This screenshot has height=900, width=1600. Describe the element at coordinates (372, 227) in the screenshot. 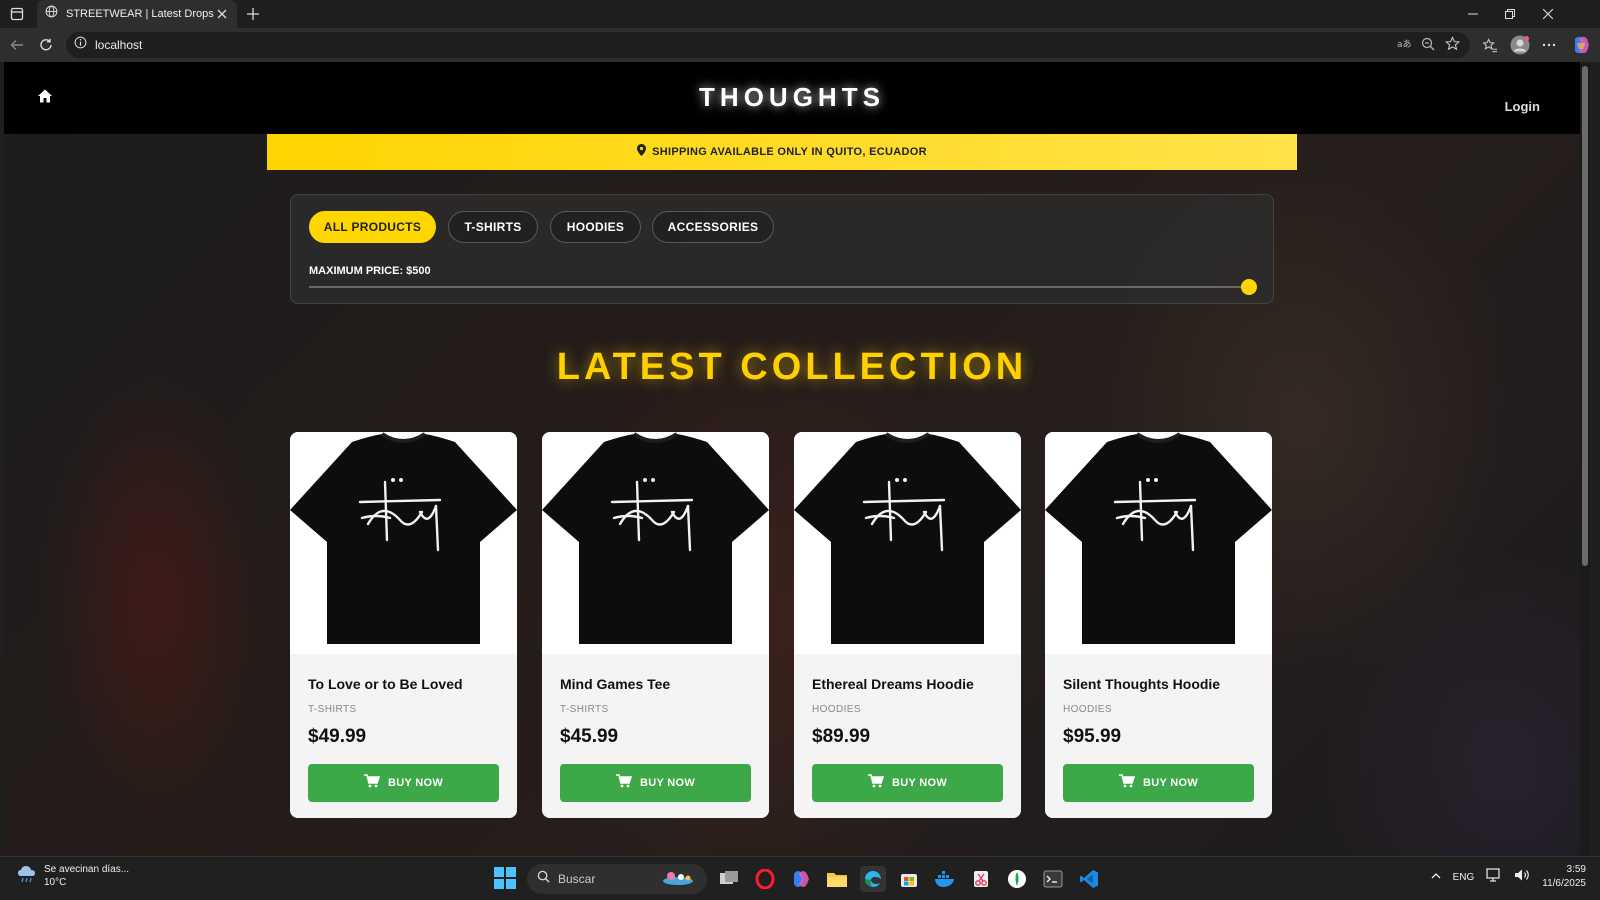

I see `filter-all-products: ALL PRODUCTS` at that location.